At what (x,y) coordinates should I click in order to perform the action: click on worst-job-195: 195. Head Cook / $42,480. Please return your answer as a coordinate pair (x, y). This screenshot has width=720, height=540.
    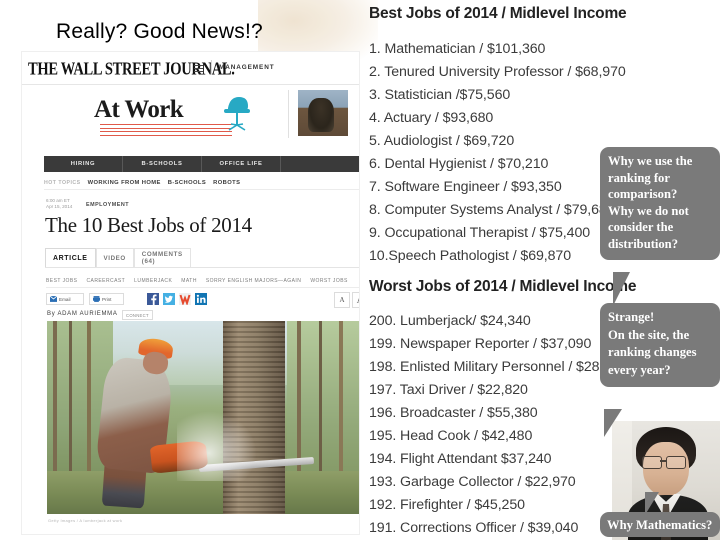
    Looking at the image, I should click on (451, 436).